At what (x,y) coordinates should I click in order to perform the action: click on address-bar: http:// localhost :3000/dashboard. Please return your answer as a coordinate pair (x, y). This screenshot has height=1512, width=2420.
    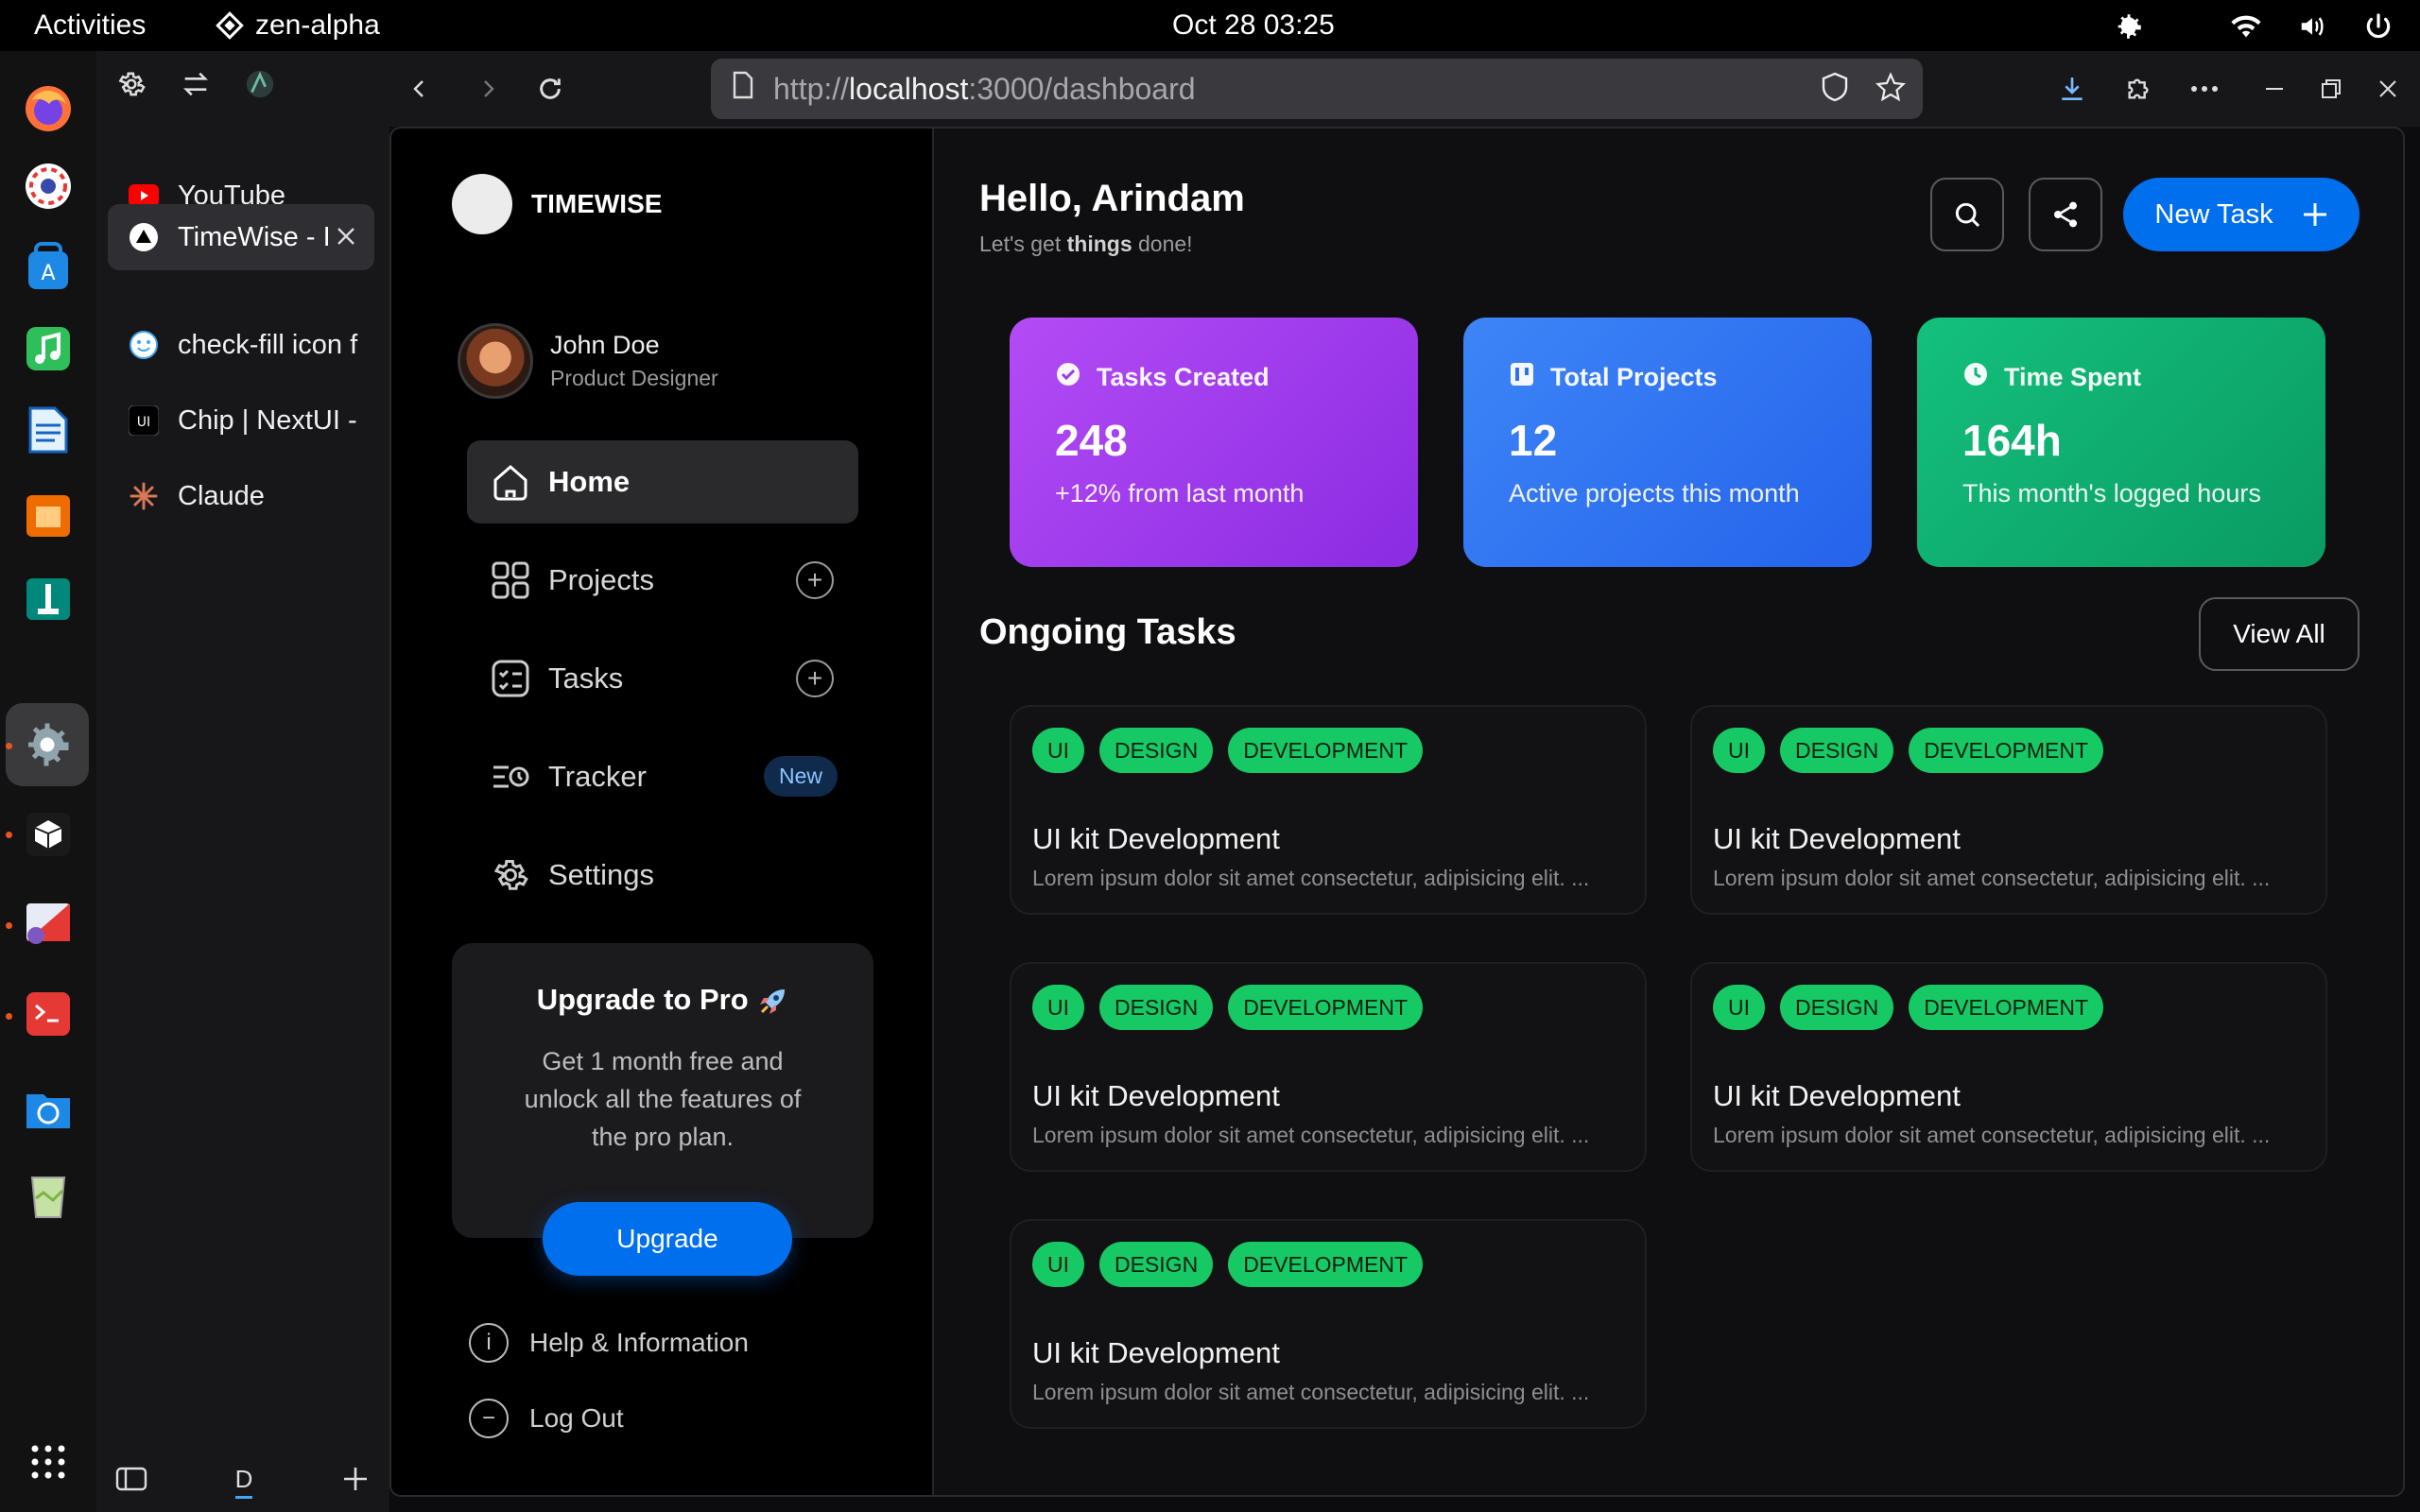
    Looking at the image, I should click on (1317, 89).